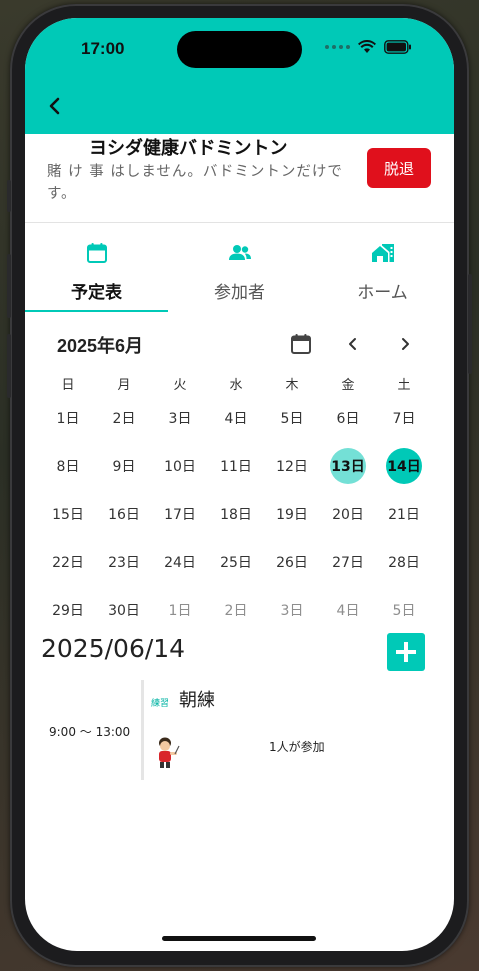  What do you see at coordinates (404, 466) in the screenshot?
I see `calendar-day-selected: 14日` at bounding box center [404, 466].